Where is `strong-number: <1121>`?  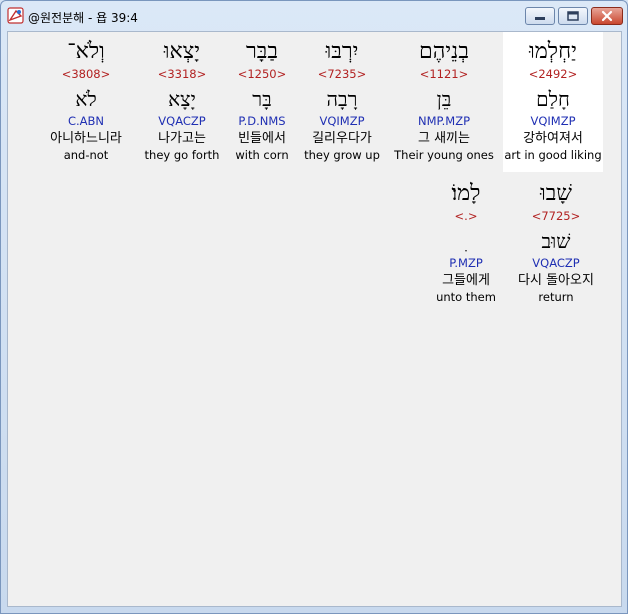 strong-number: <1121> is located at coordinates (444, 74).